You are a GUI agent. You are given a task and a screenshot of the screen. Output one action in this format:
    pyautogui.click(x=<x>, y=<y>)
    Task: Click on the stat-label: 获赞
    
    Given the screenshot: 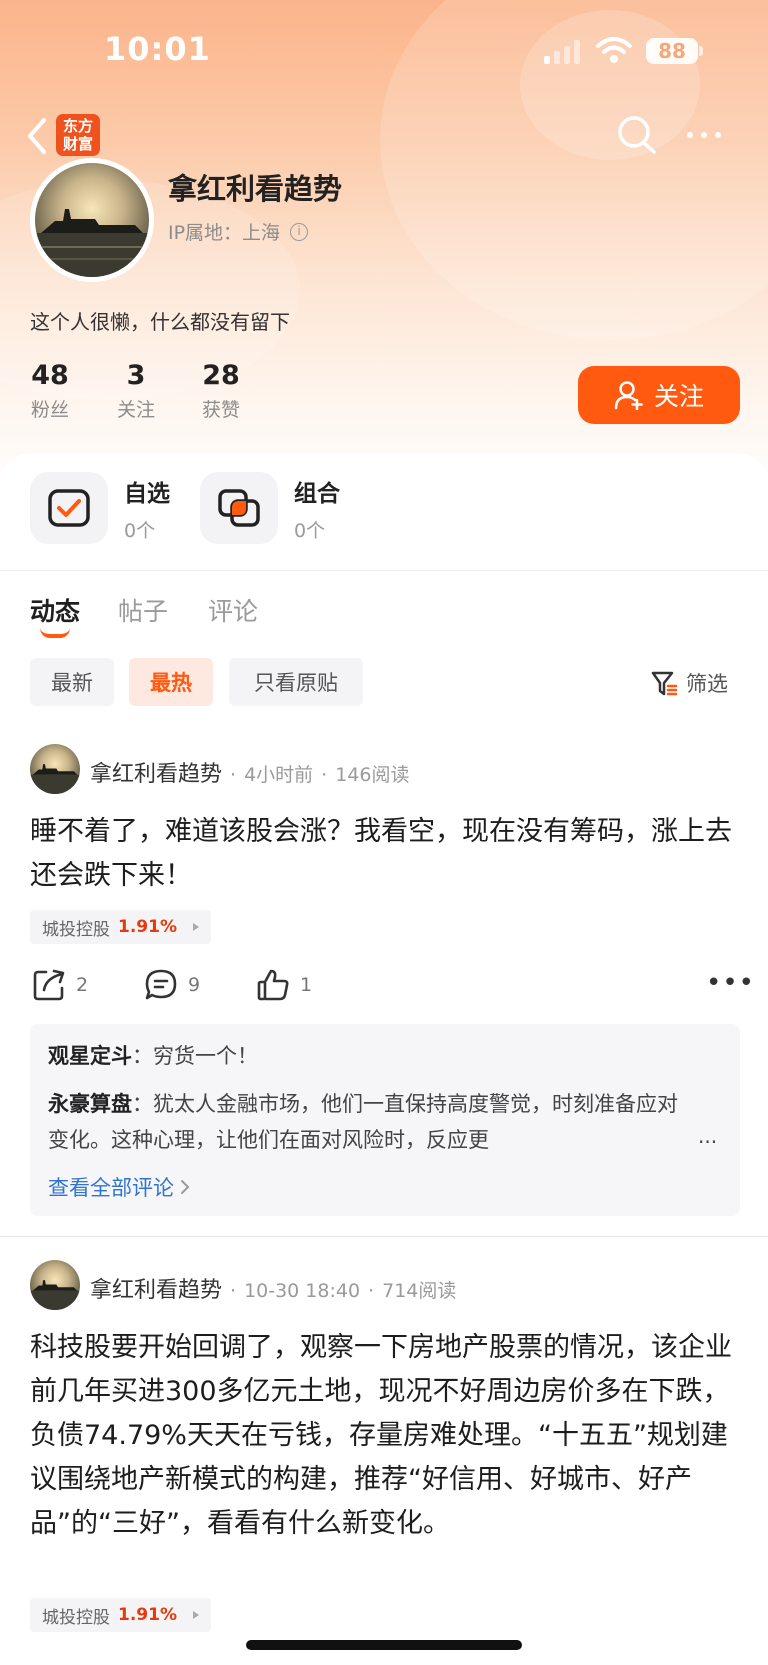 What is the action you would take?
    pyautogui.click(x=220, y=410)
    